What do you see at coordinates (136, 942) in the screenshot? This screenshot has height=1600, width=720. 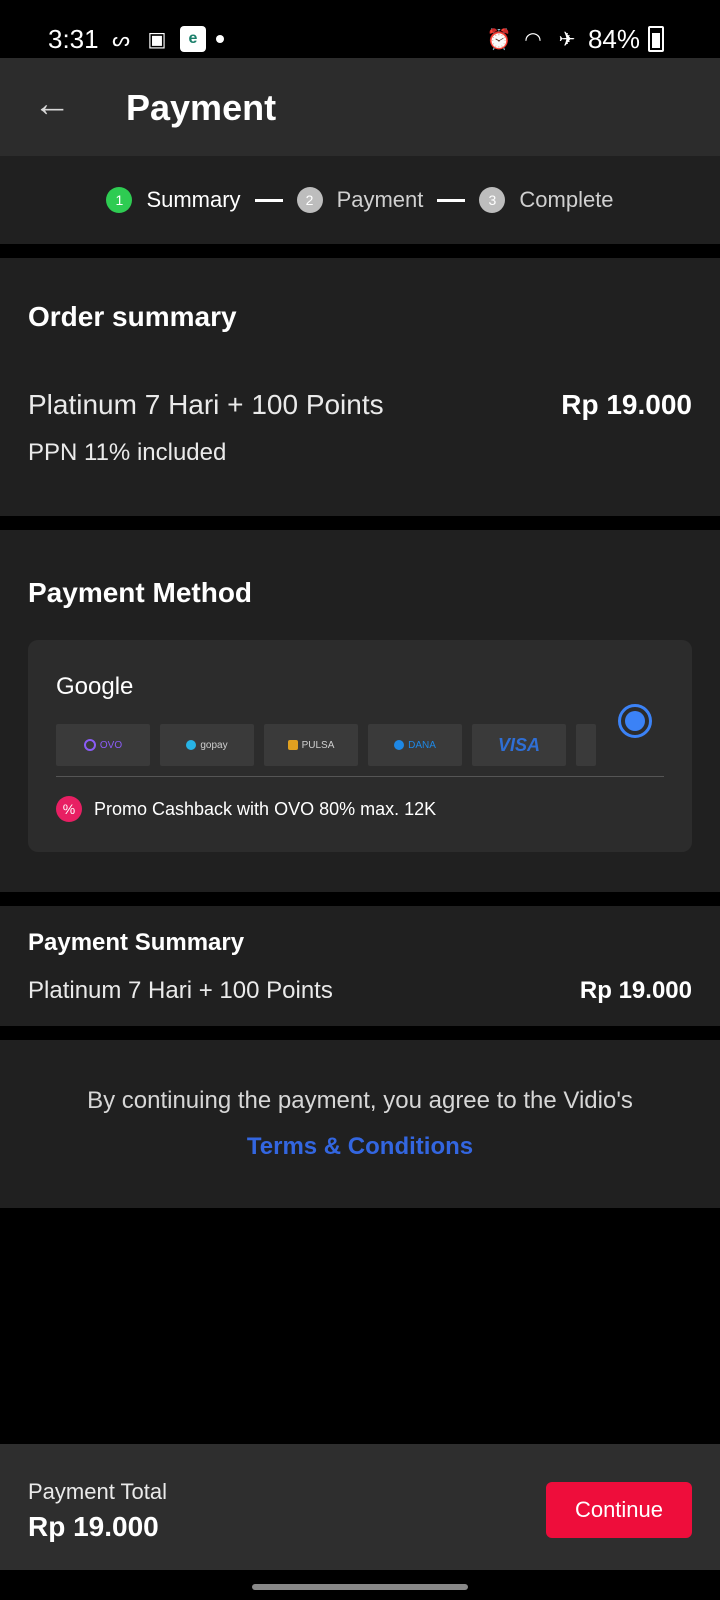 I see `payment-summary-title: Payment Summary` at bounding box center [136, 942].